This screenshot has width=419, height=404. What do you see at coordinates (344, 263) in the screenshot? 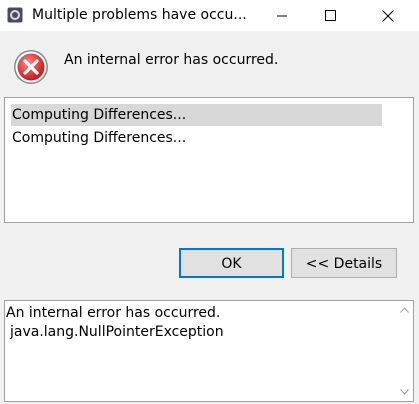
I see `details-button: << Details` at bounding box center [344, 263].